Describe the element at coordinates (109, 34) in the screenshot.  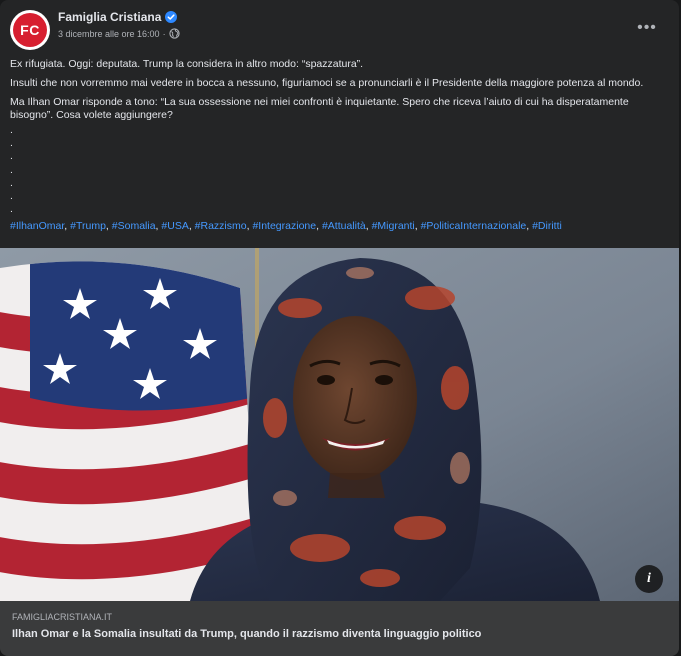
I see `timestamp-link: 3 dicembre alle ore 16:00` at that location.